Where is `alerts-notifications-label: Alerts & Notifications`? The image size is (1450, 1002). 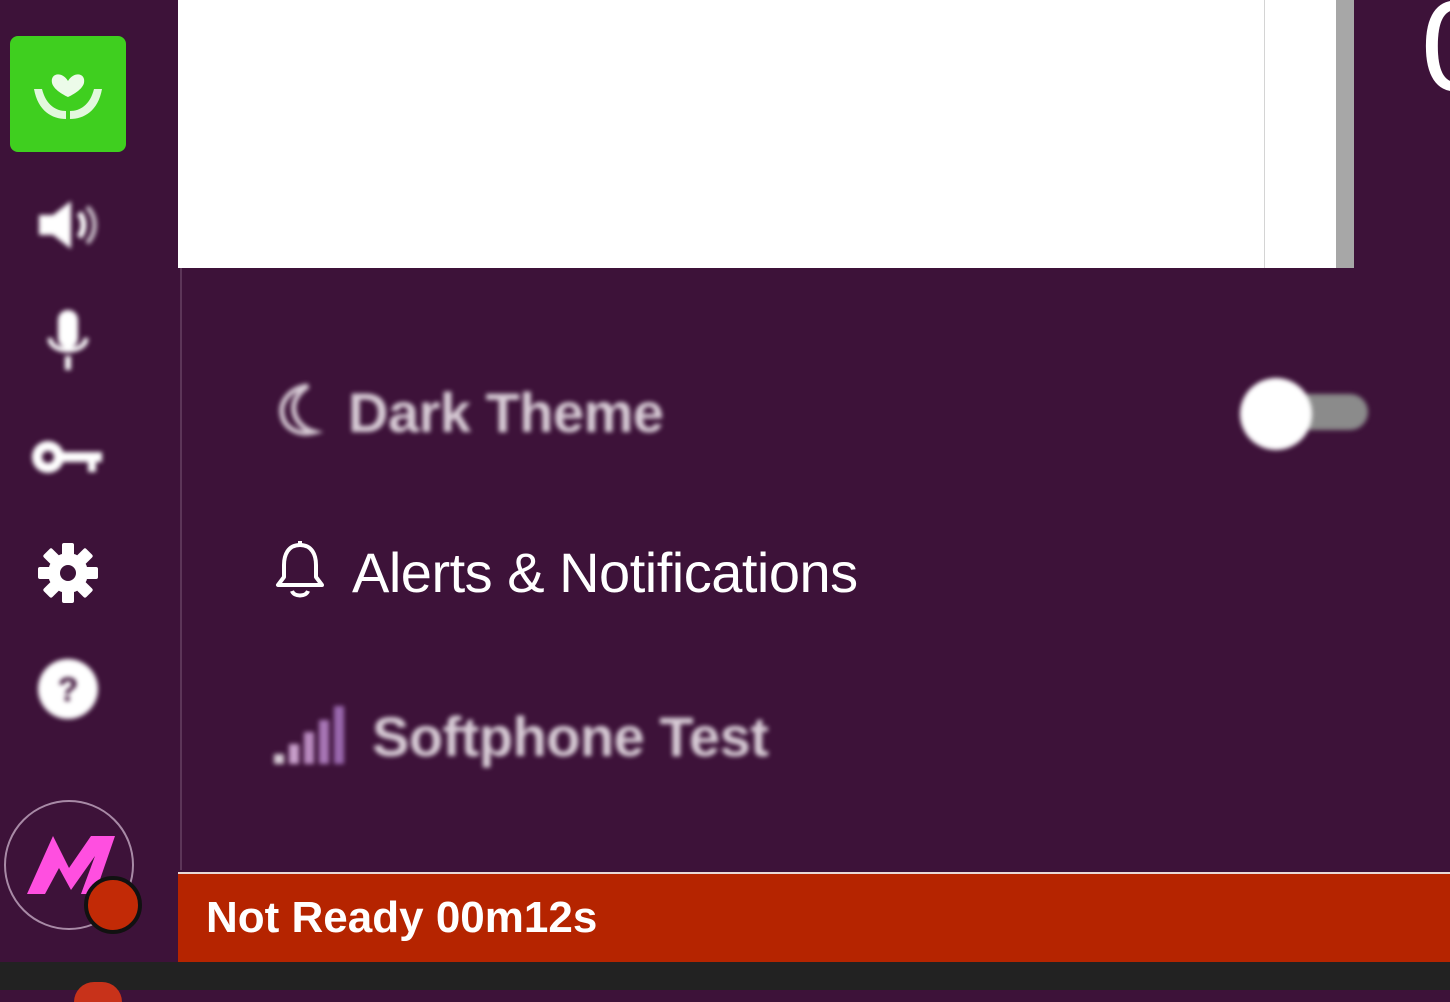
alerts-notifications-label: Alerts & Notifications is located at coordinates (605, 572).